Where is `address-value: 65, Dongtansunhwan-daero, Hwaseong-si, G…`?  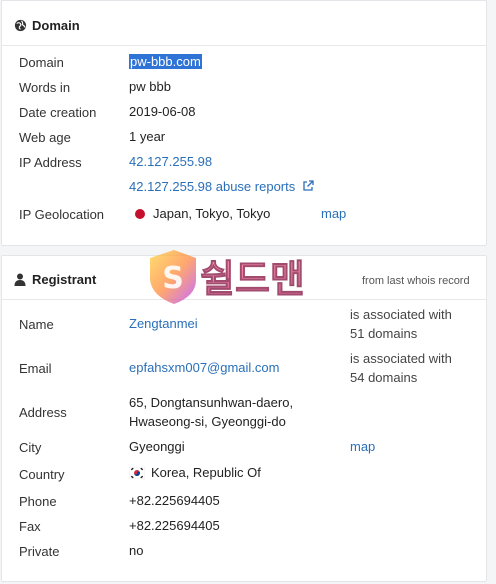 address-value: 65, Dongtansunhwan-daero, Hwaseong-si, G… is located at coordinates (211, 412).